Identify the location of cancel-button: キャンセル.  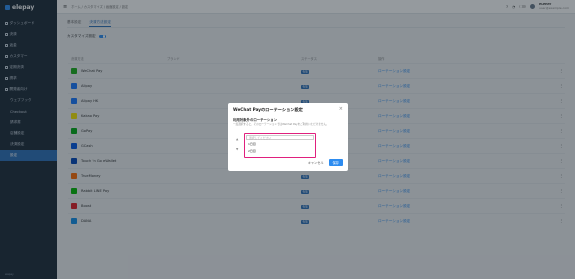
(316, 162).